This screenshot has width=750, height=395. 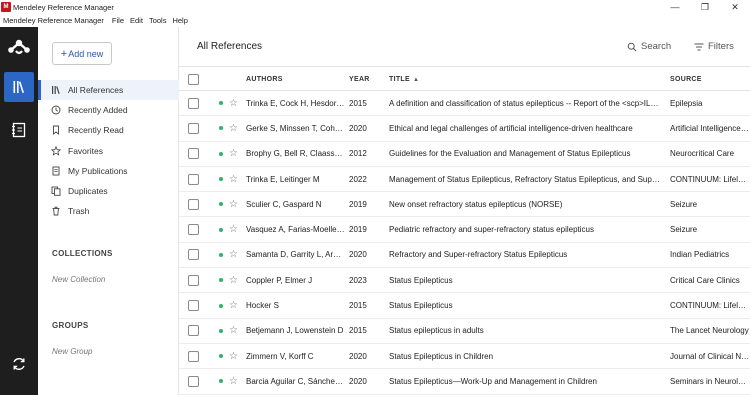 I want to click on row-year: 2019, so click(x=358, y=204).